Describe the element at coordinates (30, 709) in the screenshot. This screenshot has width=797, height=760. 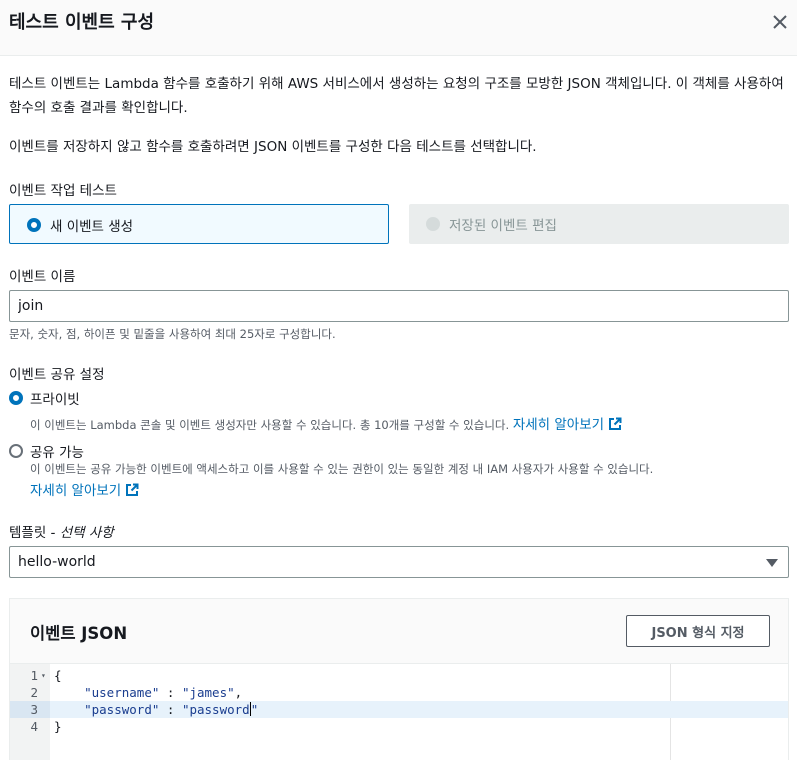
I see `line-number: 3` at that location.